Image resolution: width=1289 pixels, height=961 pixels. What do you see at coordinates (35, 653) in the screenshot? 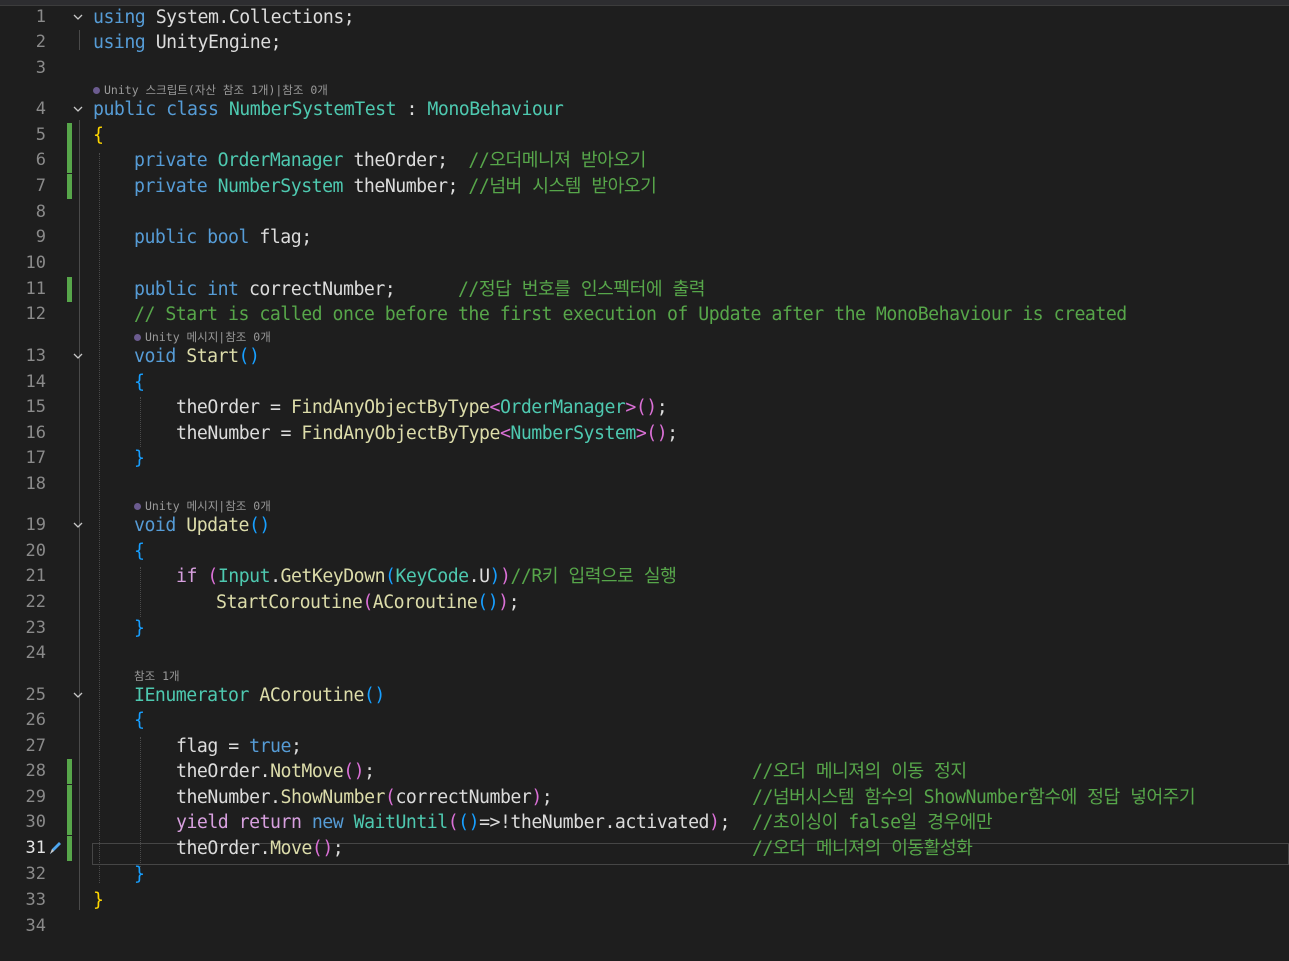
I see `line-number: 24` at bounding box center [35, 653].